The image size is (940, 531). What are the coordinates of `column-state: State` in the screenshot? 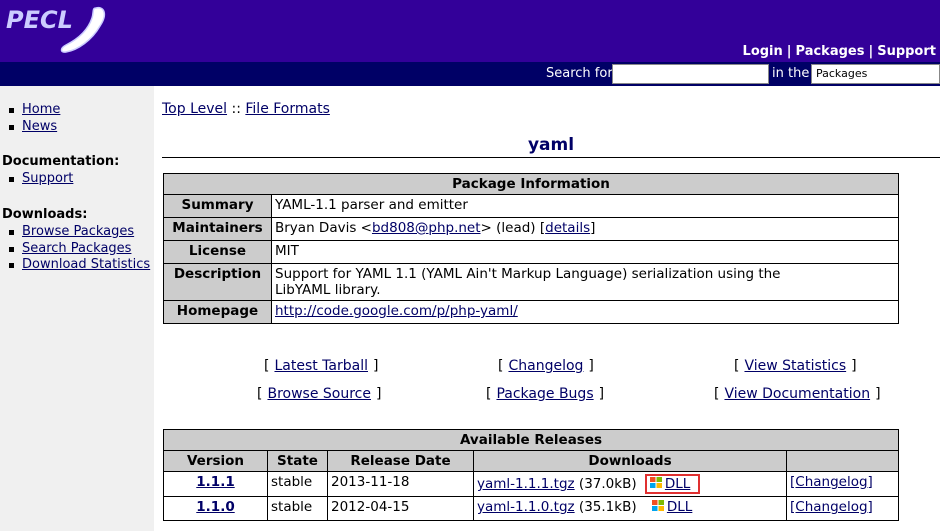 It's located at (297, 461).